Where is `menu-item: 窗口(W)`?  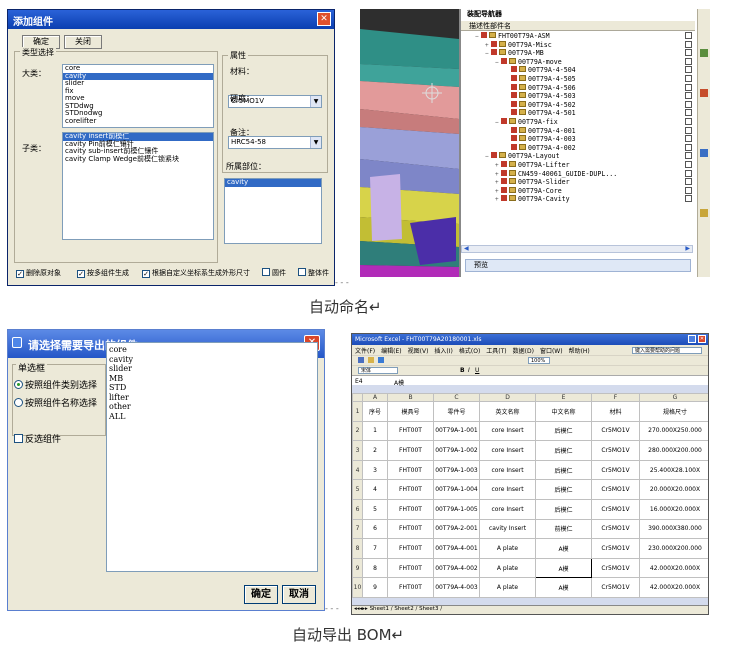
menu-item: 窗口(W) is located at coordinates (551, 351).